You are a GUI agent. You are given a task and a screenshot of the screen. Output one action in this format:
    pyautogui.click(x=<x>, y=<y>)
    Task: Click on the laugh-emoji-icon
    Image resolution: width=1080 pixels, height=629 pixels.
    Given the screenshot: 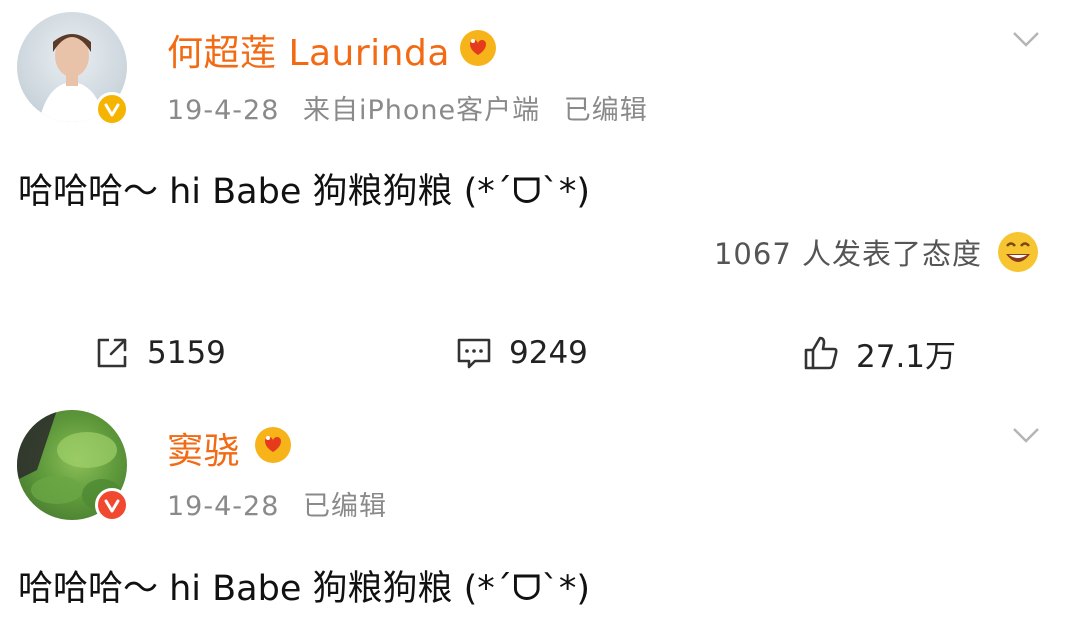 What is the action you would take?
    pyautogui.click(x=1018, y=252)
    